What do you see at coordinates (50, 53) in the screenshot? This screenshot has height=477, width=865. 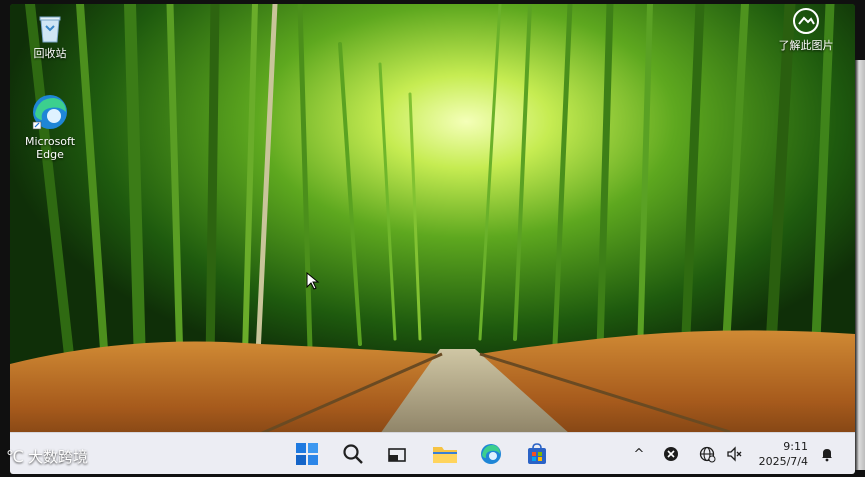 I see `recycle-bin-label: 回收站` at bounding box center [50, 53].